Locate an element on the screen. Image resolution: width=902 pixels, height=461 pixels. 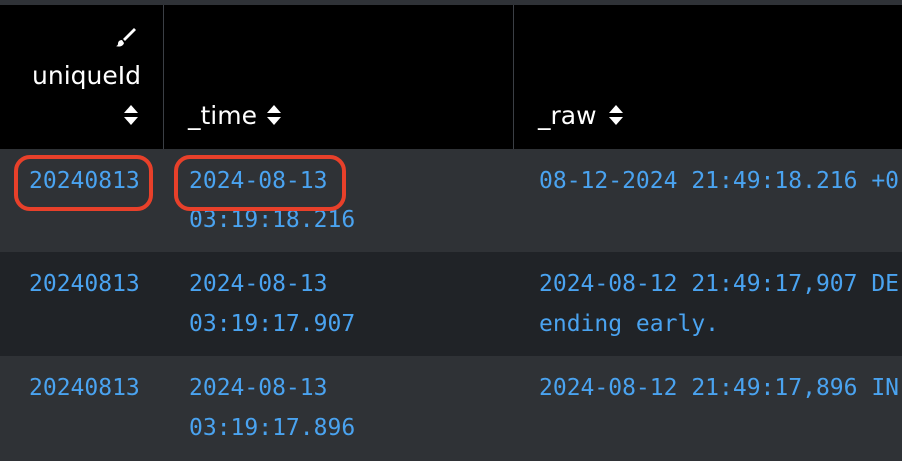
cell-time-clock: 03:19:17.907 is located at coordinates (272, 324).